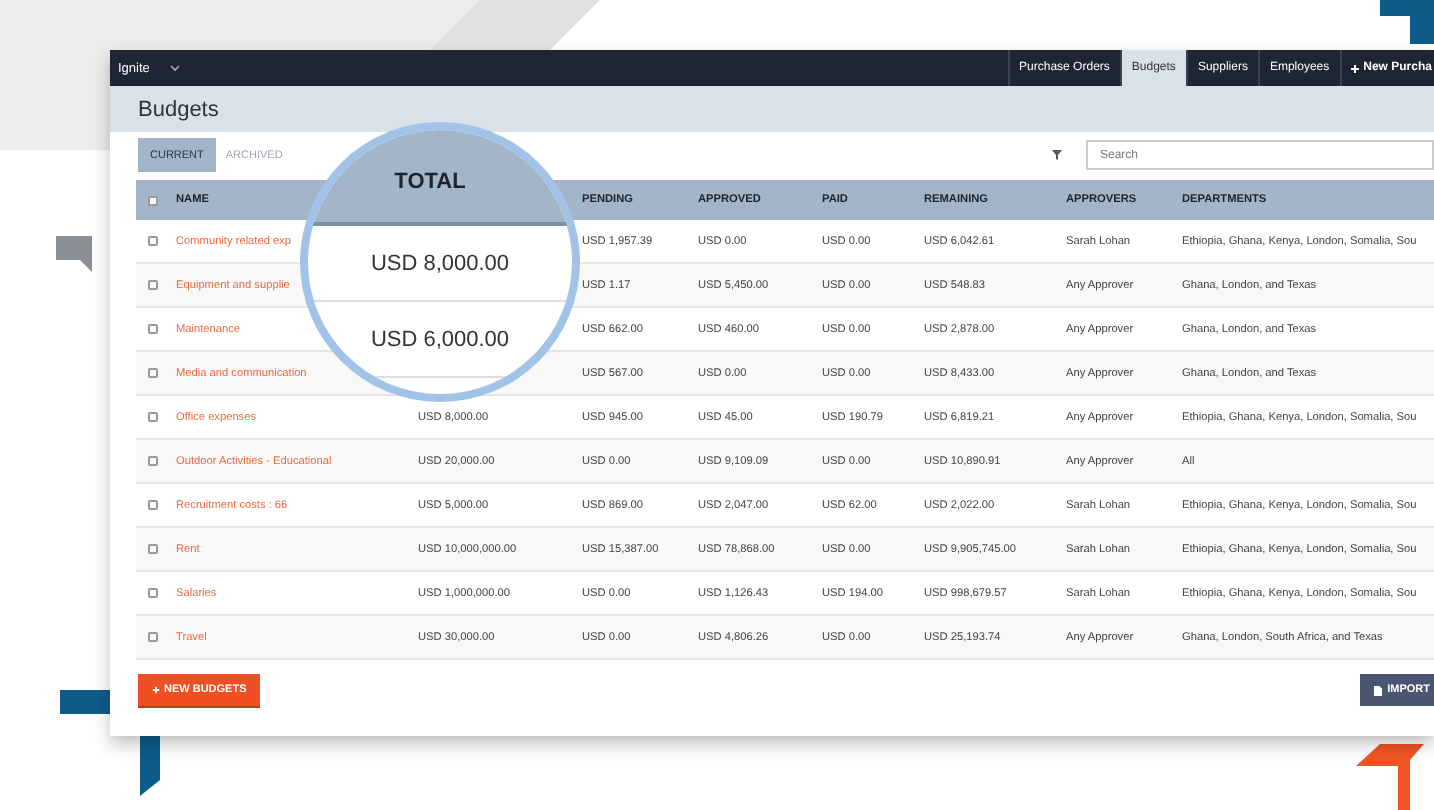 This screenshot has width=1434, height=810. I want to click on column-header: TOTAL, so click(430, 182).